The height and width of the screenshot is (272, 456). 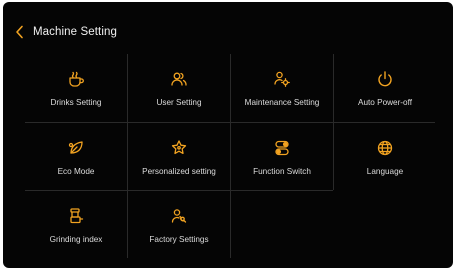 I want to click on menu-item-function-switch: Function Switch, so click(x=282, y=157).